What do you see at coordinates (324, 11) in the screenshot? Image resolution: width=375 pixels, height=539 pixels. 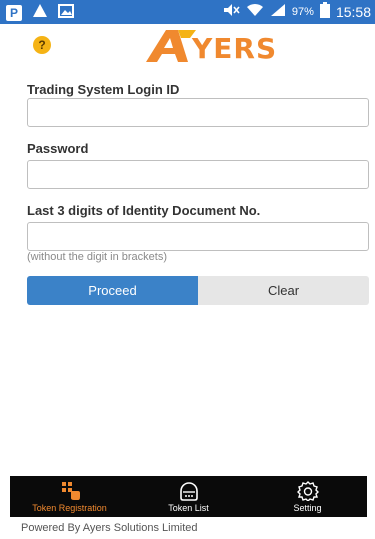 I see `battery-icon` at bounding box center [324, 11].